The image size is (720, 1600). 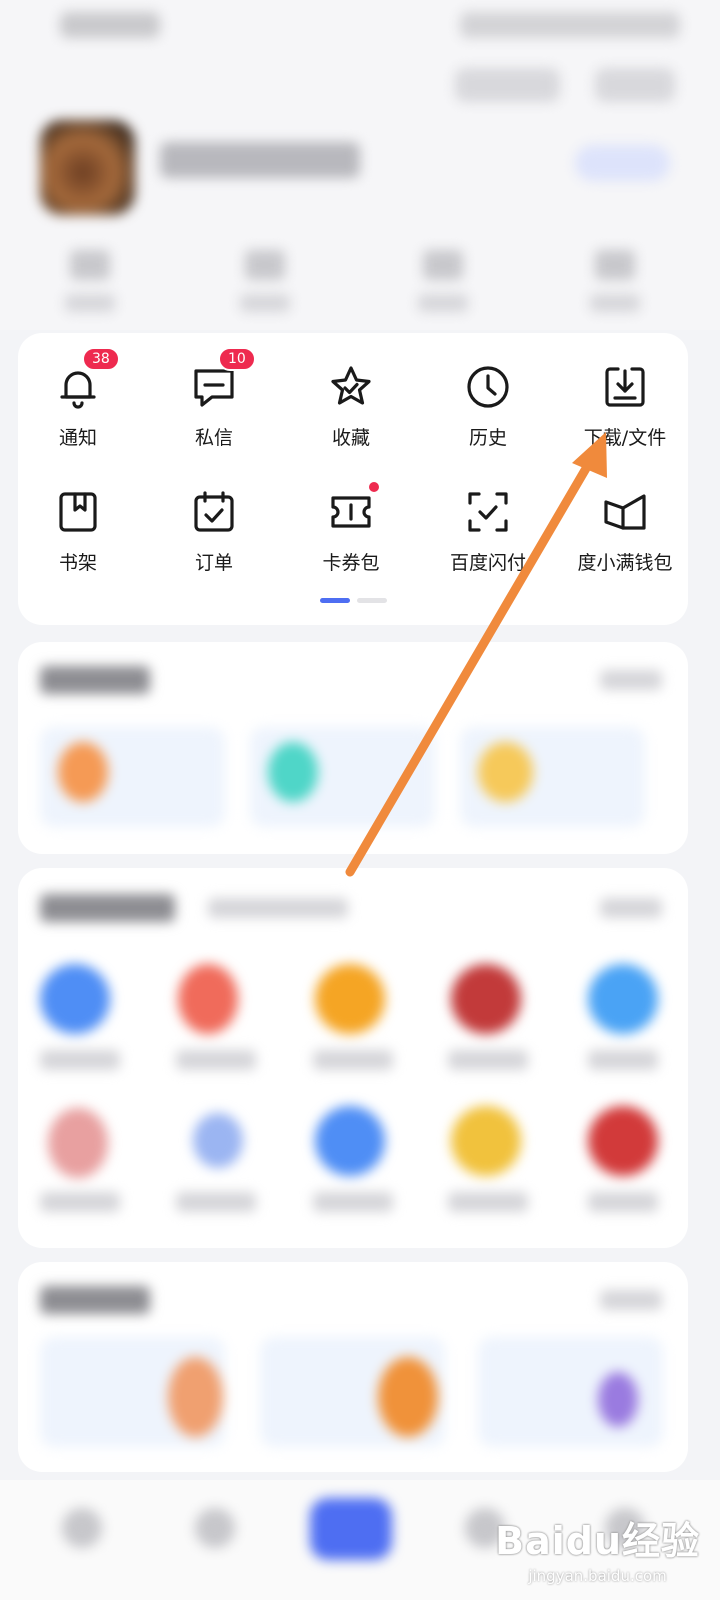 I want to click on scan-pay-icon, so click(x=488, y=512).